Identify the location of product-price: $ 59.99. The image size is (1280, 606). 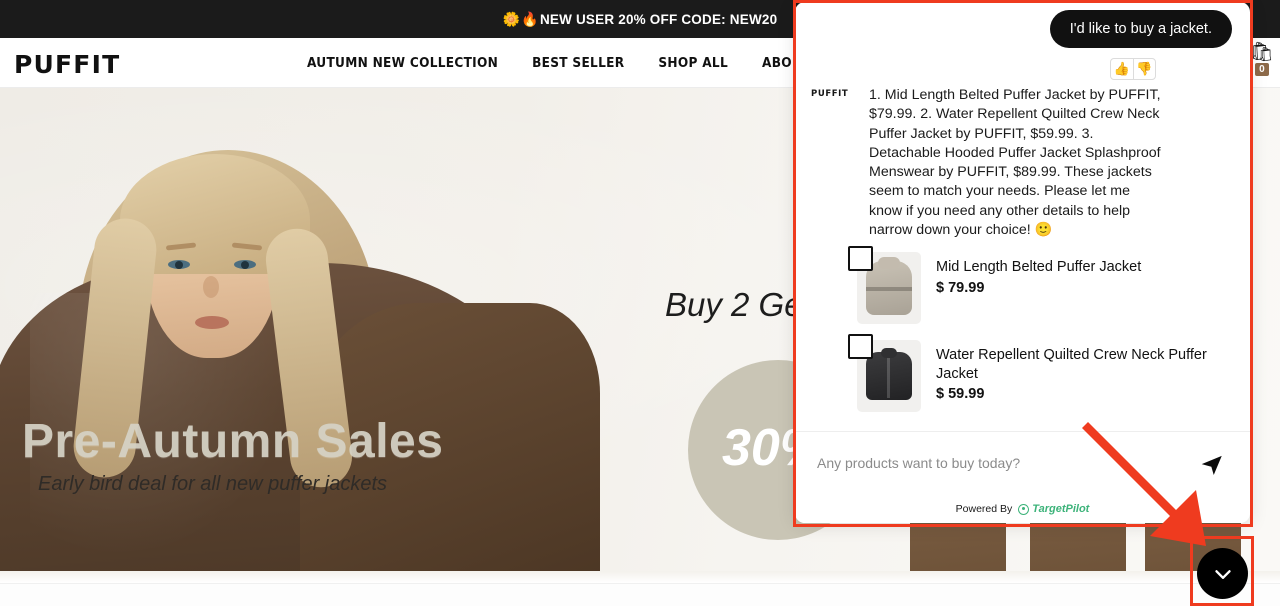
(960, 394).